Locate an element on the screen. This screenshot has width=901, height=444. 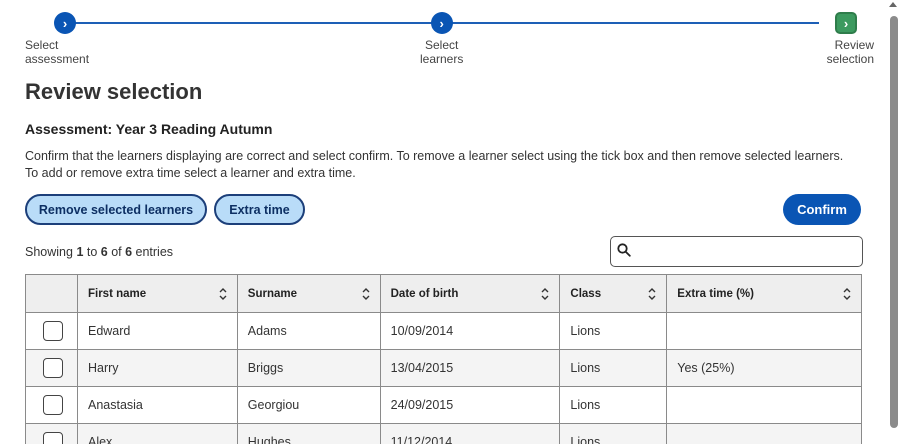
cell-date-of-birth: 11/12/2014 is located at coordinates (470, 433).